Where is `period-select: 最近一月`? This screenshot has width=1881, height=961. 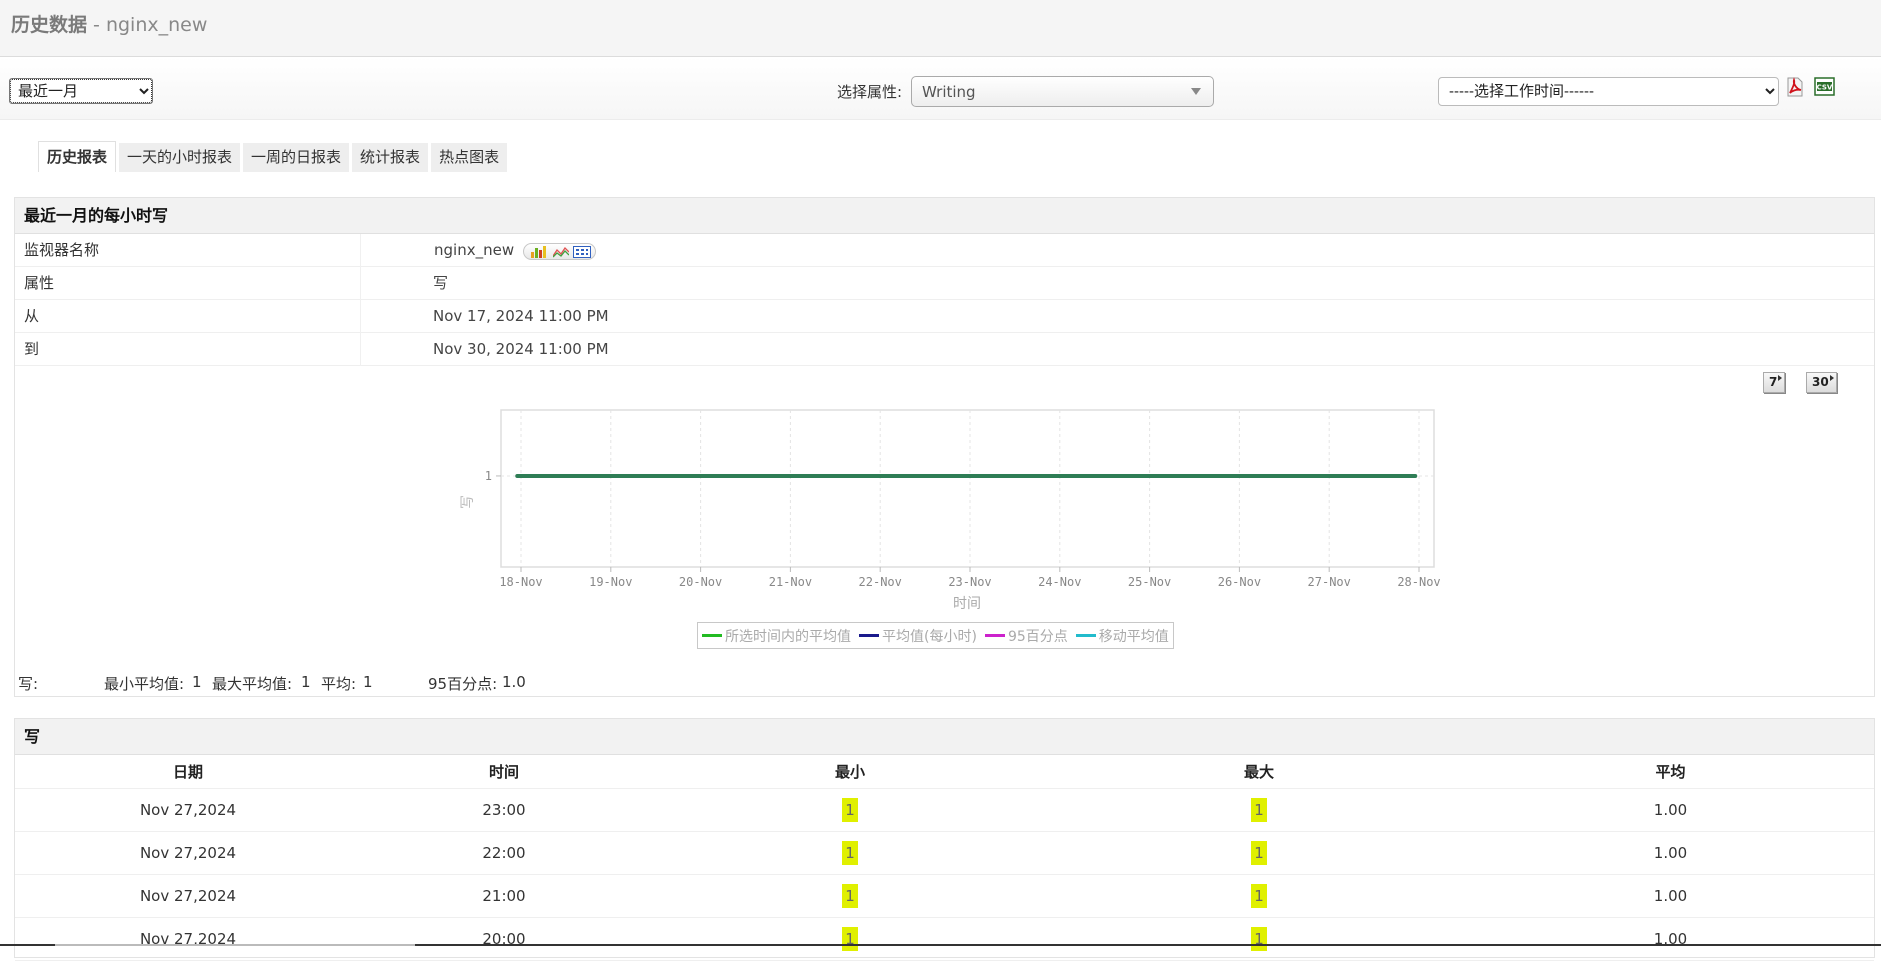
period-select: 最近一月 is located at coordinates (81, 91).